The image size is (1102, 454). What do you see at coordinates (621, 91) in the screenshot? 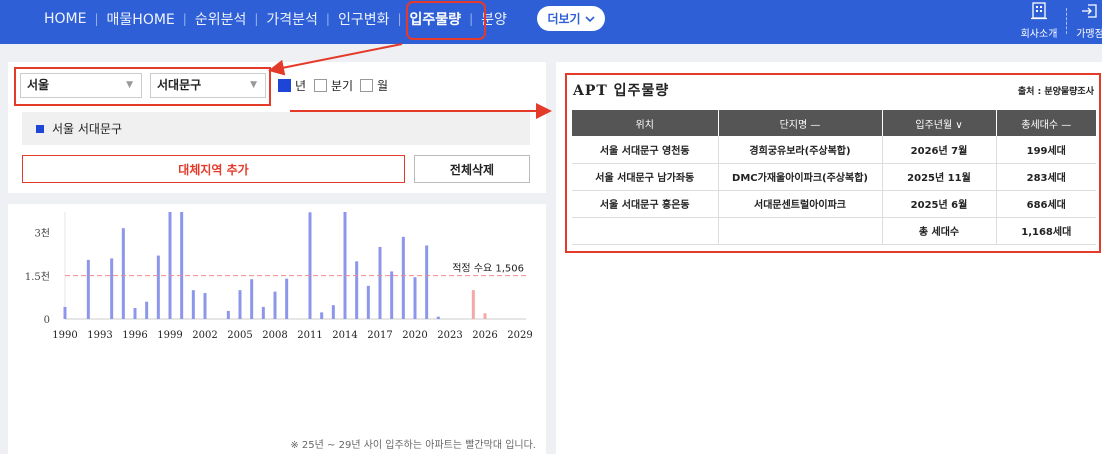
I see `supply-title: APT 입주물량` at bounding box center [621, 91].